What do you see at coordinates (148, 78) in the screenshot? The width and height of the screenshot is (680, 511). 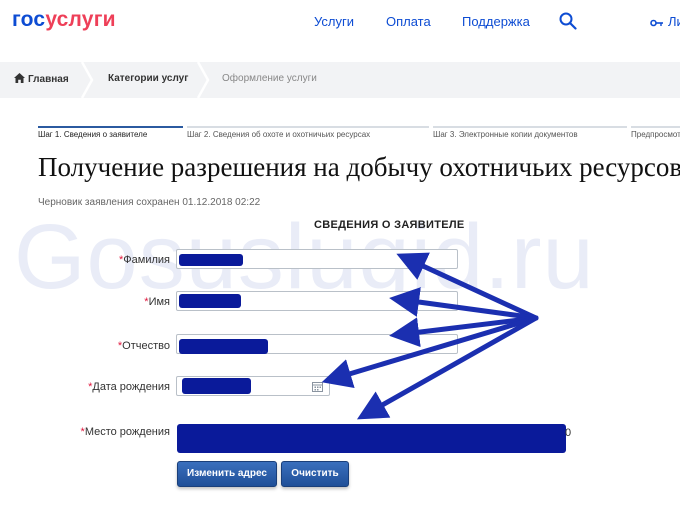 I see `breadcrumb-categories: Категории услуг` at bounding box center [148, 78].